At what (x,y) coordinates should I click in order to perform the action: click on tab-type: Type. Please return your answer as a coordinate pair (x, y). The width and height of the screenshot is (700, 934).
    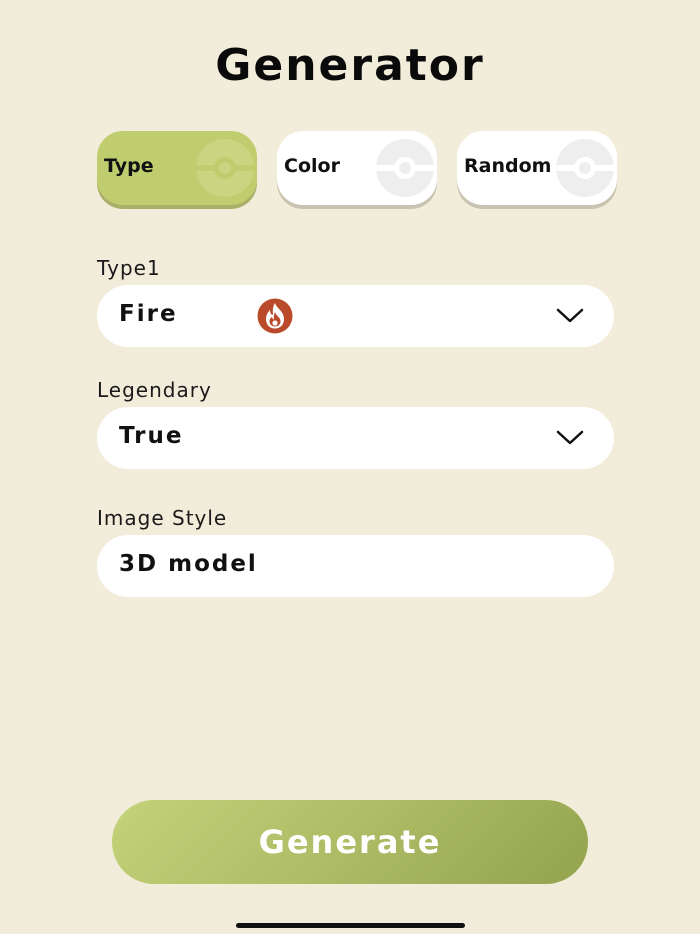
    Looking at the image, I should click on (177, 168).